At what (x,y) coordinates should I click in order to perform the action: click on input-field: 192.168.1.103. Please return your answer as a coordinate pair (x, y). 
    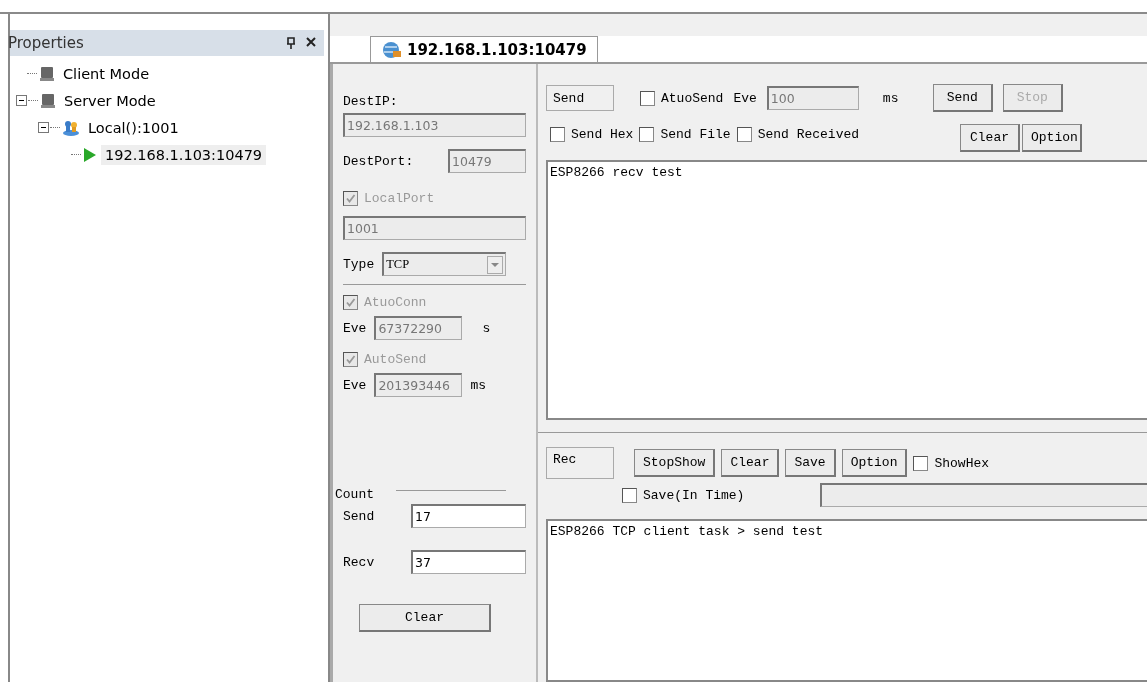
    Looking at the image, I should click on (434, 125).